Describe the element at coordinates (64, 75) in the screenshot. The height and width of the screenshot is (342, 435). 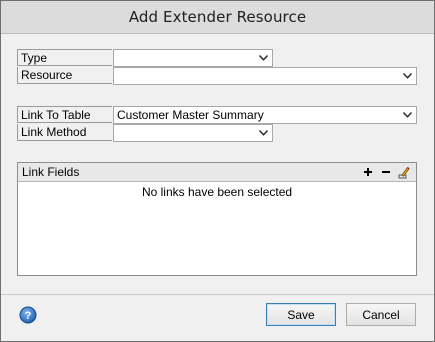
I see `resource-label: Resource` at that location.